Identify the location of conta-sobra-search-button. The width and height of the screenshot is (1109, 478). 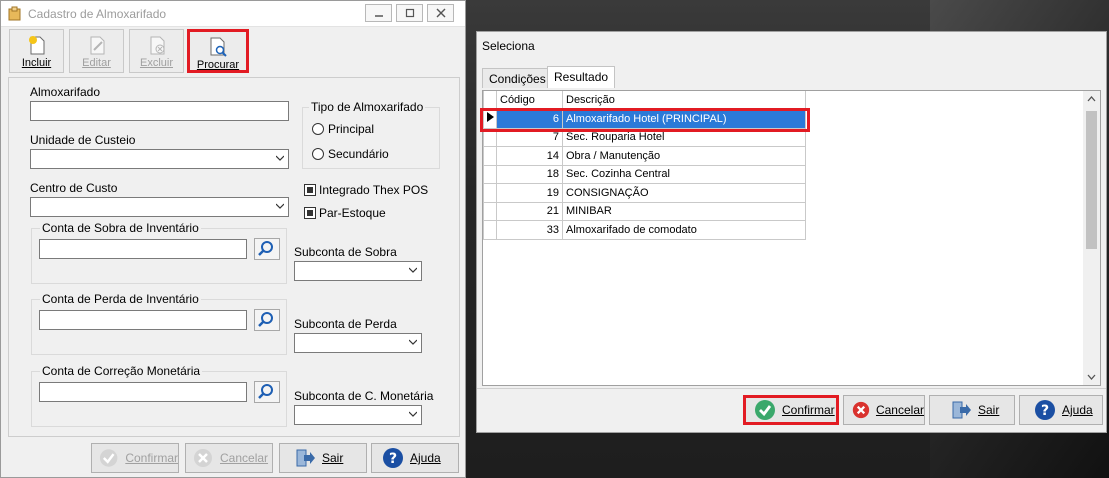
(267, 249).